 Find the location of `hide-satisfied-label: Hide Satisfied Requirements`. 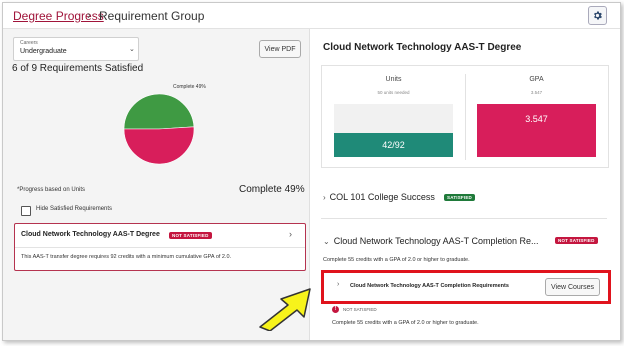

hide-satisfied-label: Hide Satisfied Requirements is located at coordinates (74, 209).